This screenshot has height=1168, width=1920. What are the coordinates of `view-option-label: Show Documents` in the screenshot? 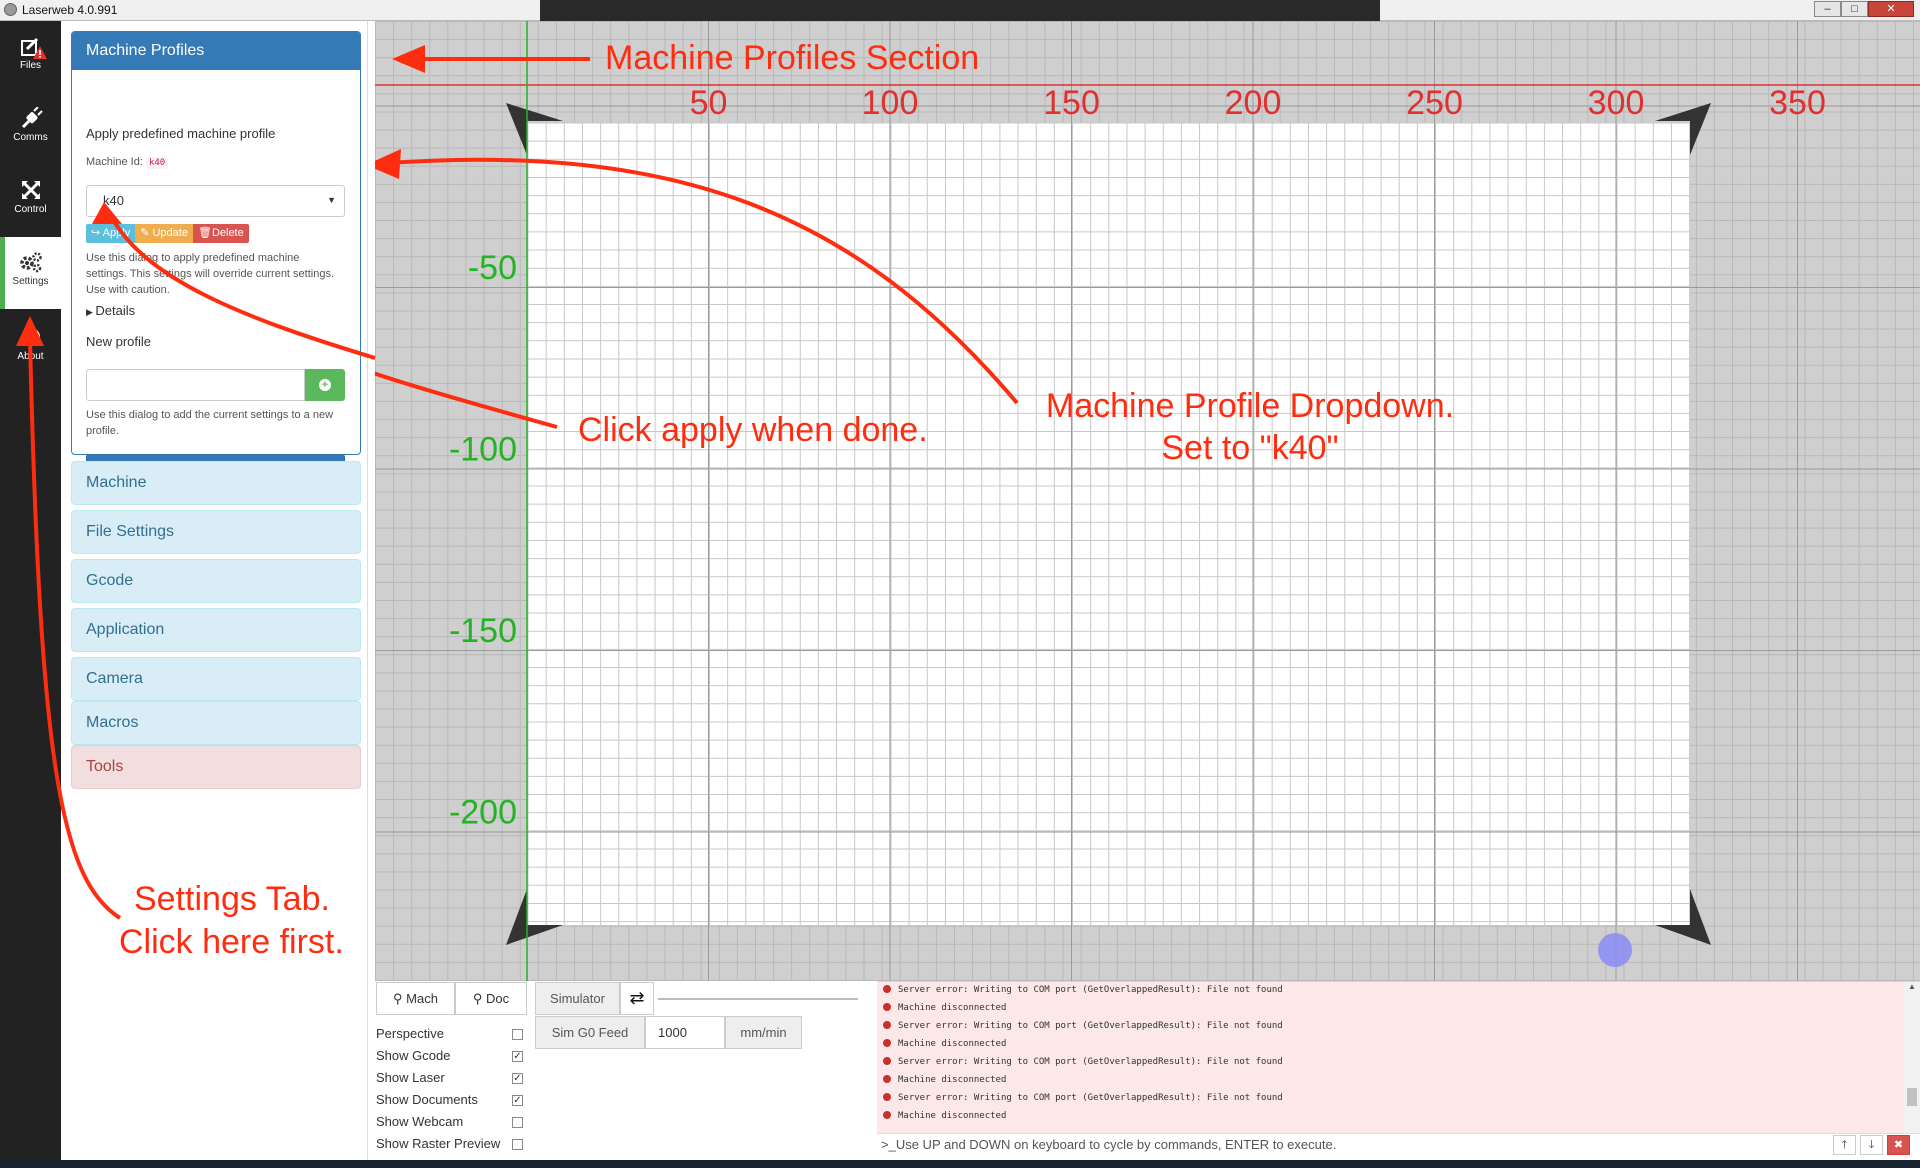 It's located at (427, 1099).